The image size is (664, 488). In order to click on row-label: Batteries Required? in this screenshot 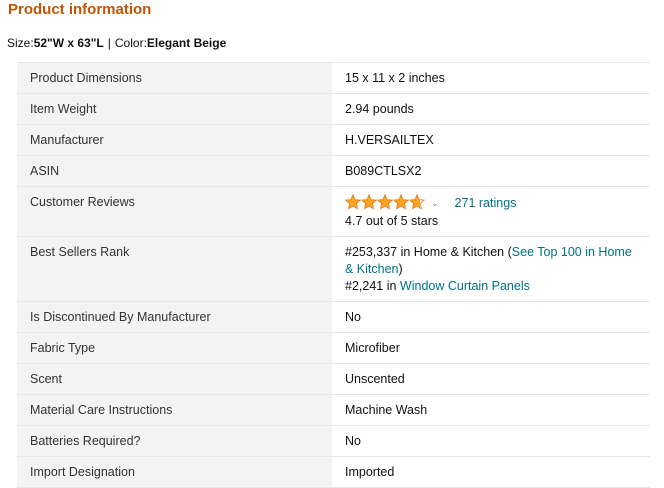, I will do `click(174, 441)`.